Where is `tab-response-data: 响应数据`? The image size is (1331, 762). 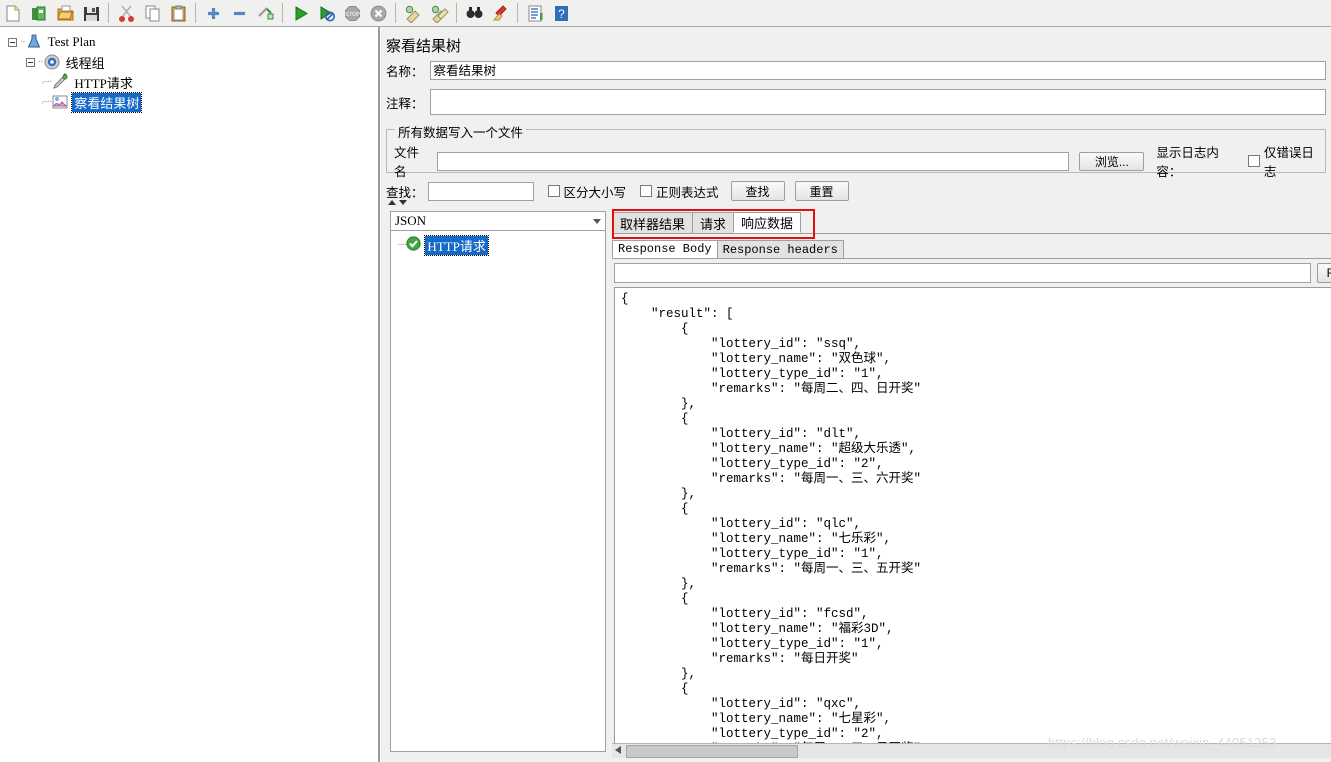
tab-response-data: 响应数据 is located at coordinates (767, 222).